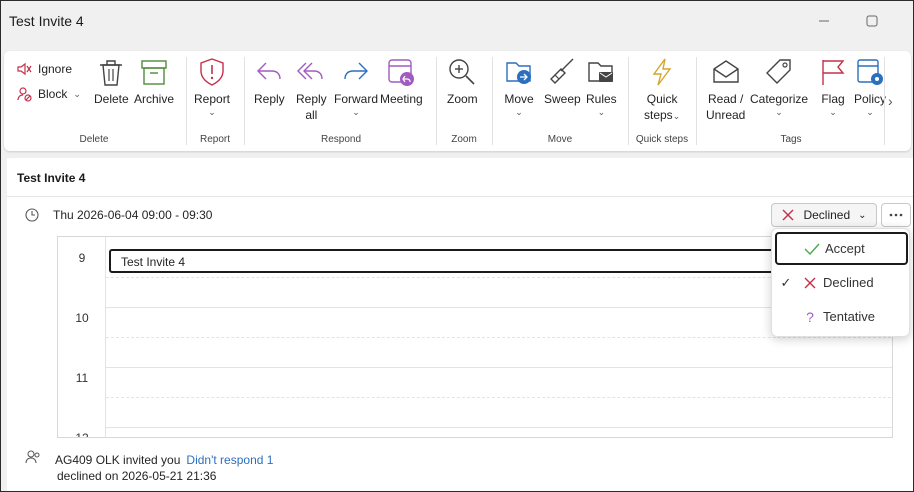 The height and width of the screenshot is (492, 914). I want to click on response-button: Declined ⌄, so click(824, 215).